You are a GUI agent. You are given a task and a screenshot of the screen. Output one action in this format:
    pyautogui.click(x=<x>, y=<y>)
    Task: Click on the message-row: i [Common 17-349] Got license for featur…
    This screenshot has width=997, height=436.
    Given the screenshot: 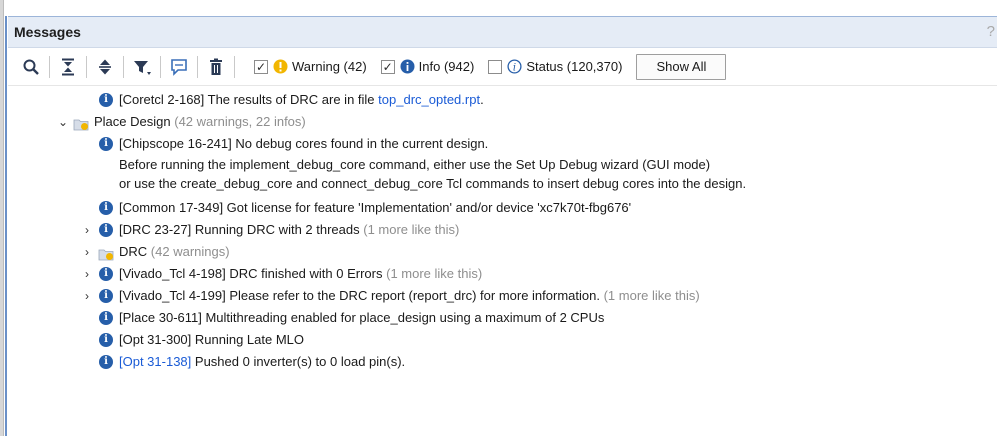 What is the action you would take?
    pyautogui.click(x=502, y=208)
    